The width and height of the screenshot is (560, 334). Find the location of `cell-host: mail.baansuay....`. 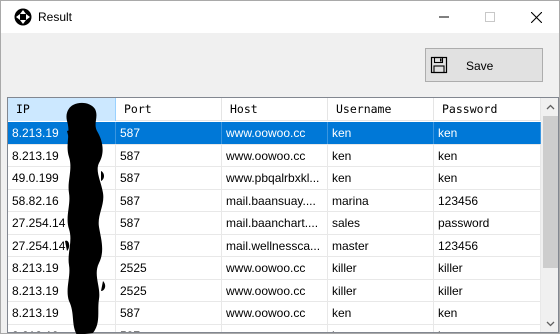

cell-host: mail.baansuay.... is located at coordinates (275, 200).